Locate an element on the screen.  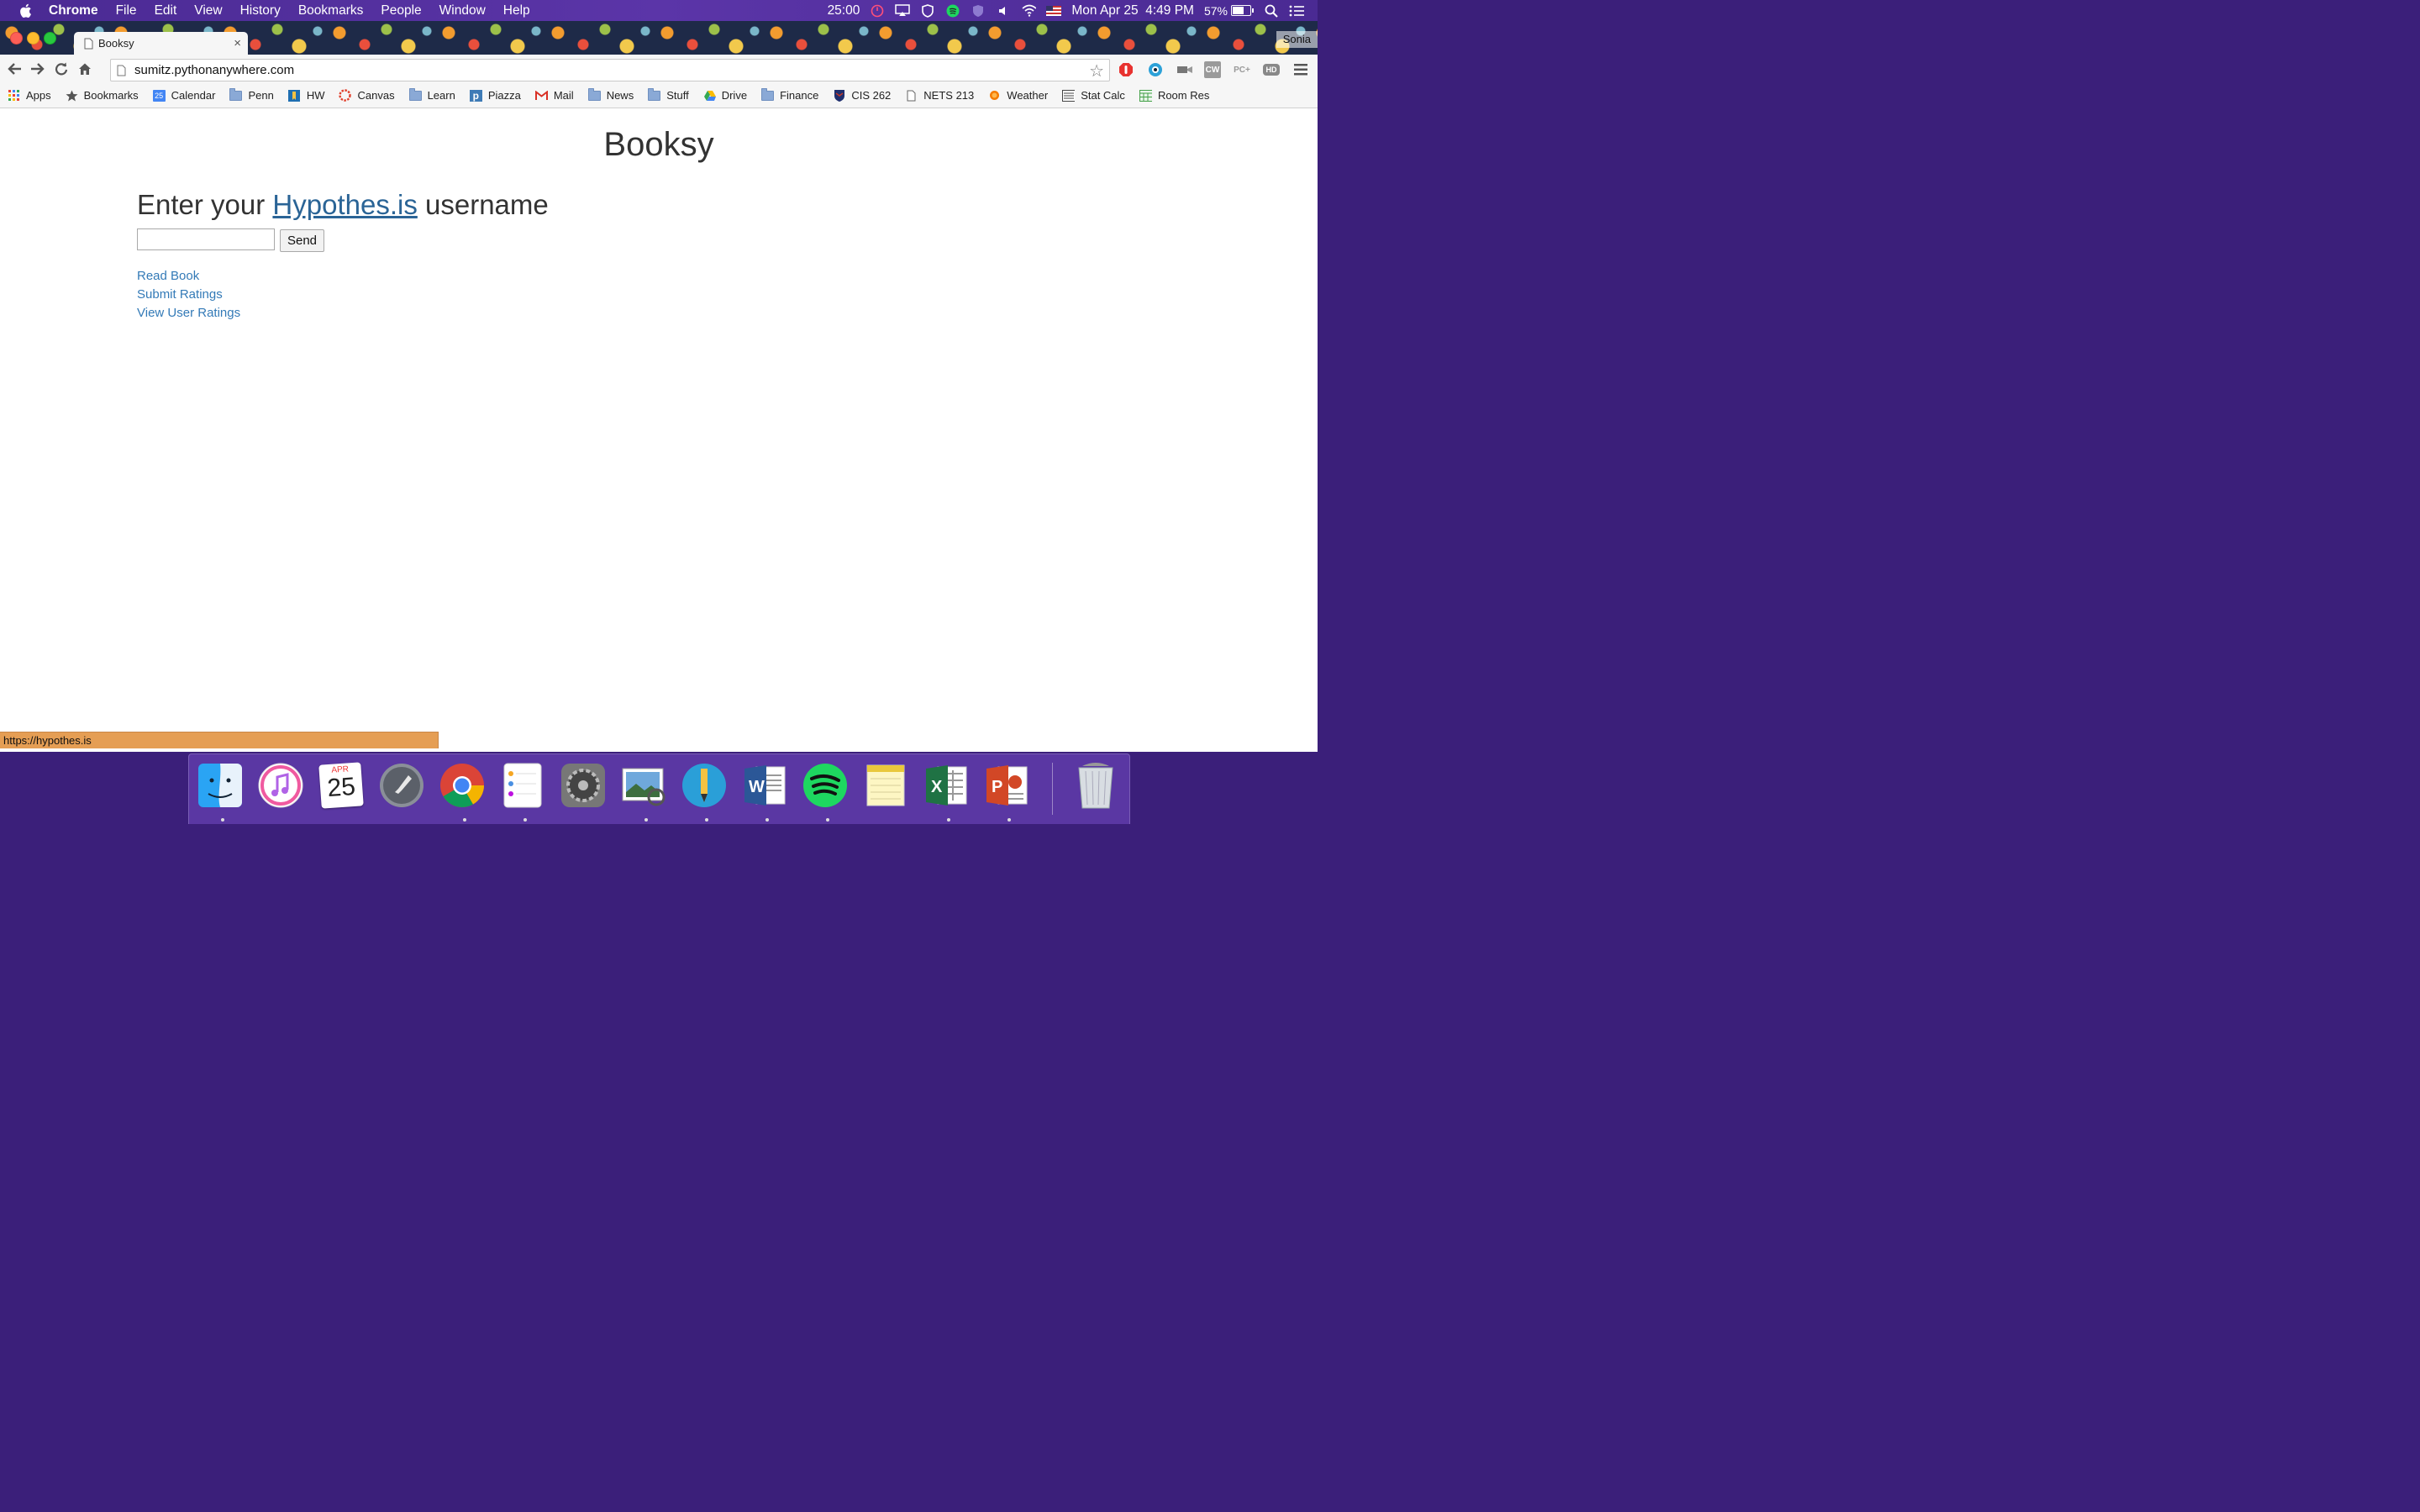
bookmark-label: News is located at coordinates (620, 95).